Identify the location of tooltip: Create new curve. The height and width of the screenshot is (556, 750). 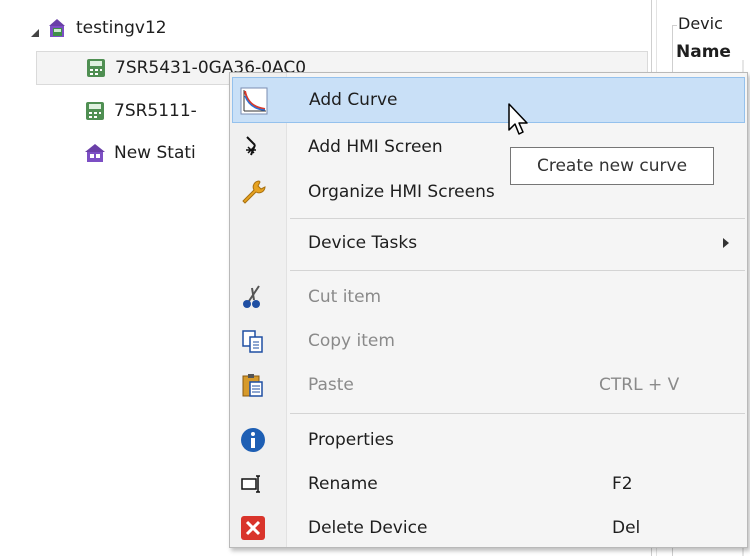
(612, 166).